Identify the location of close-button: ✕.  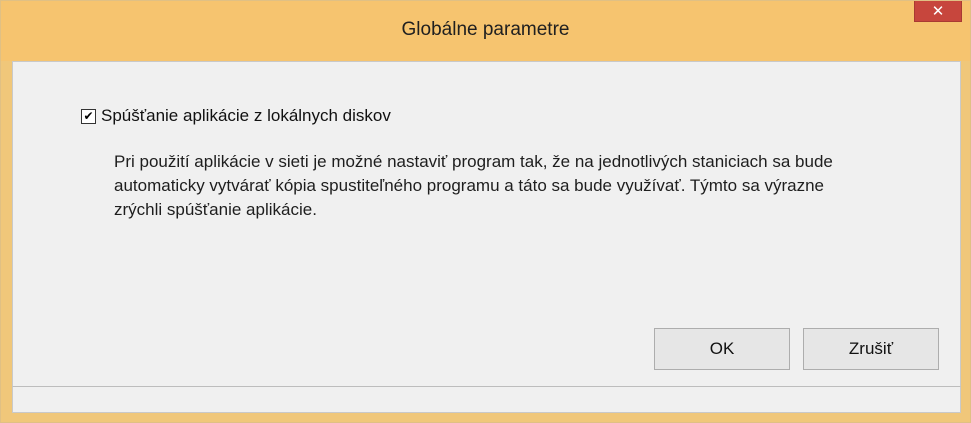
(938, 11).